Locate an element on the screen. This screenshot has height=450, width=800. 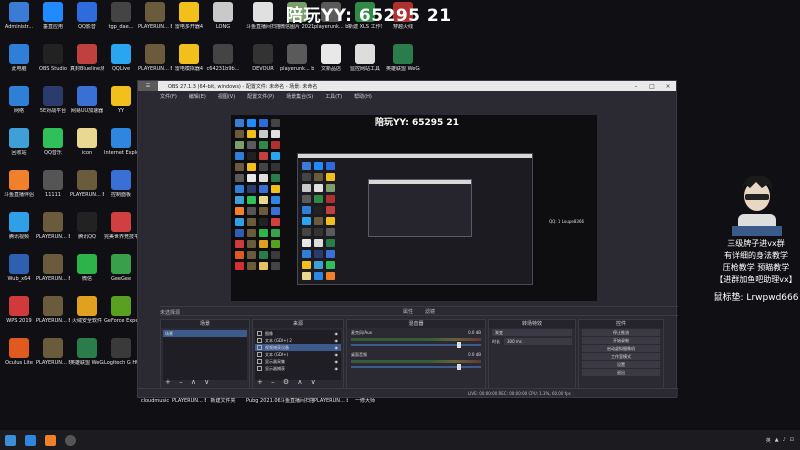
settings-button: 设置 is located at coordinates (621, 364).